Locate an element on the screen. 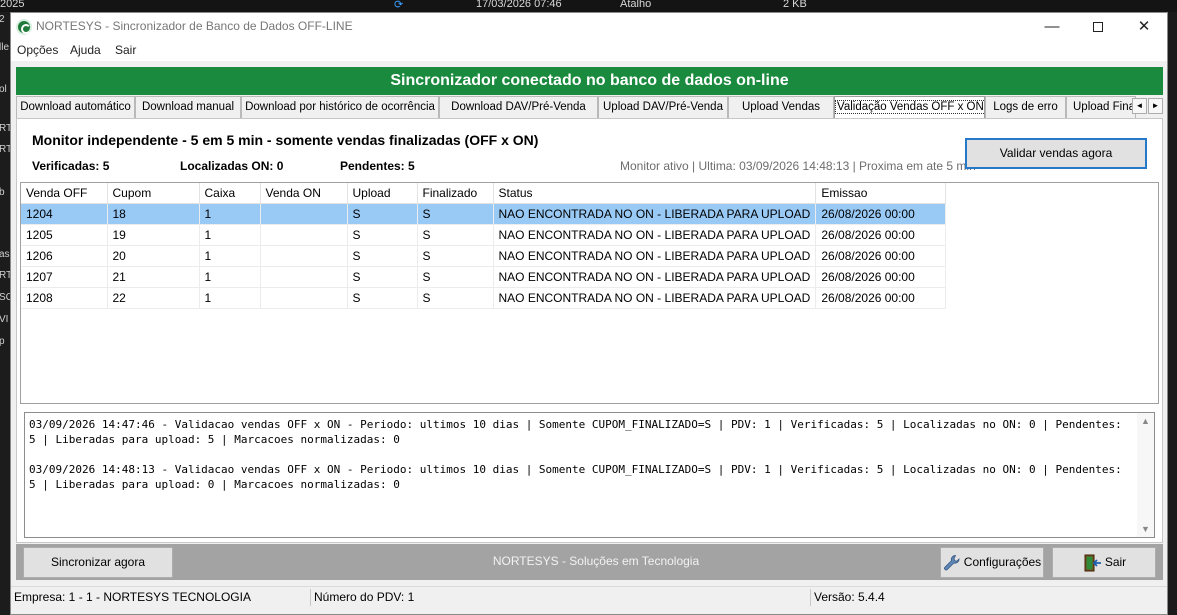 This screenshot has width=1177, height=615. column-header: Finalizado is located at coordinates (455, 193).